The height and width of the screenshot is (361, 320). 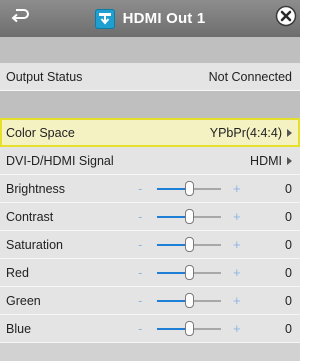 What do you see at coordinates (104, 18) in the screenshot?
I see `output-download-icon` at bounding box center [104, 18].